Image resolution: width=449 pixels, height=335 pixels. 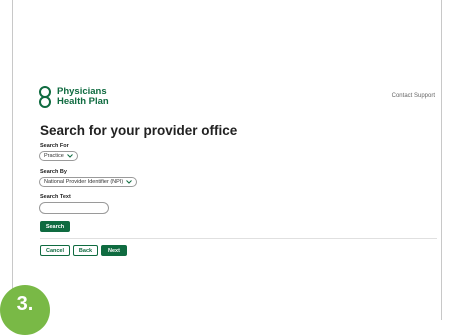 What do you see at coordinates (45, 97) in the screenshot?
I see `logo-mark-icon` at bounding box center [45, 97].